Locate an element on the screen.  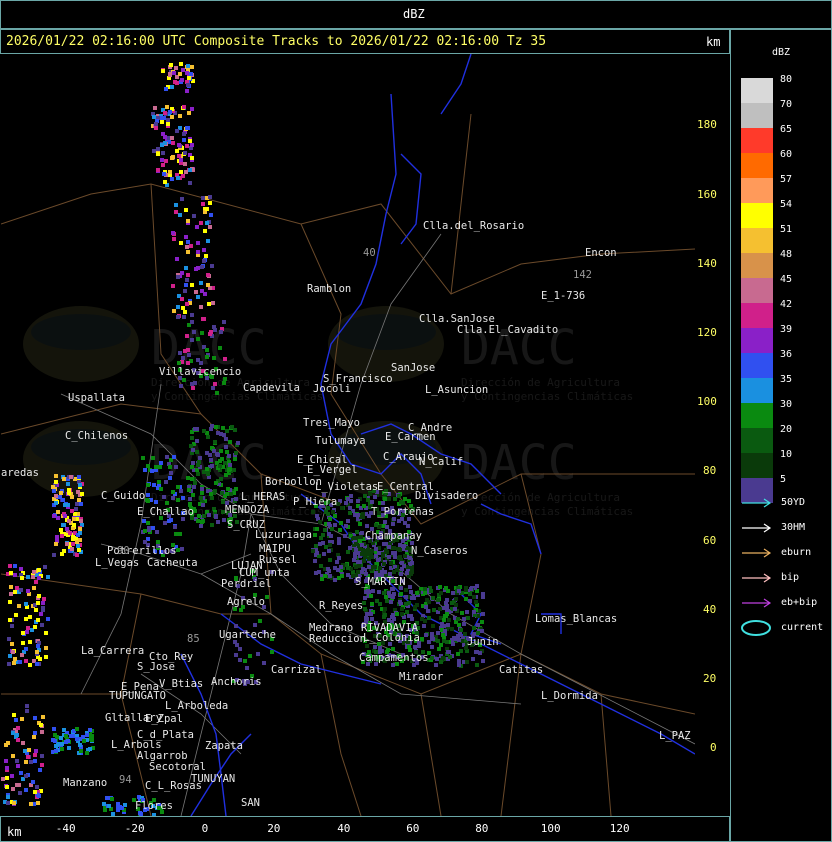
scale-label: 5 is located at coordinates (783, 479).